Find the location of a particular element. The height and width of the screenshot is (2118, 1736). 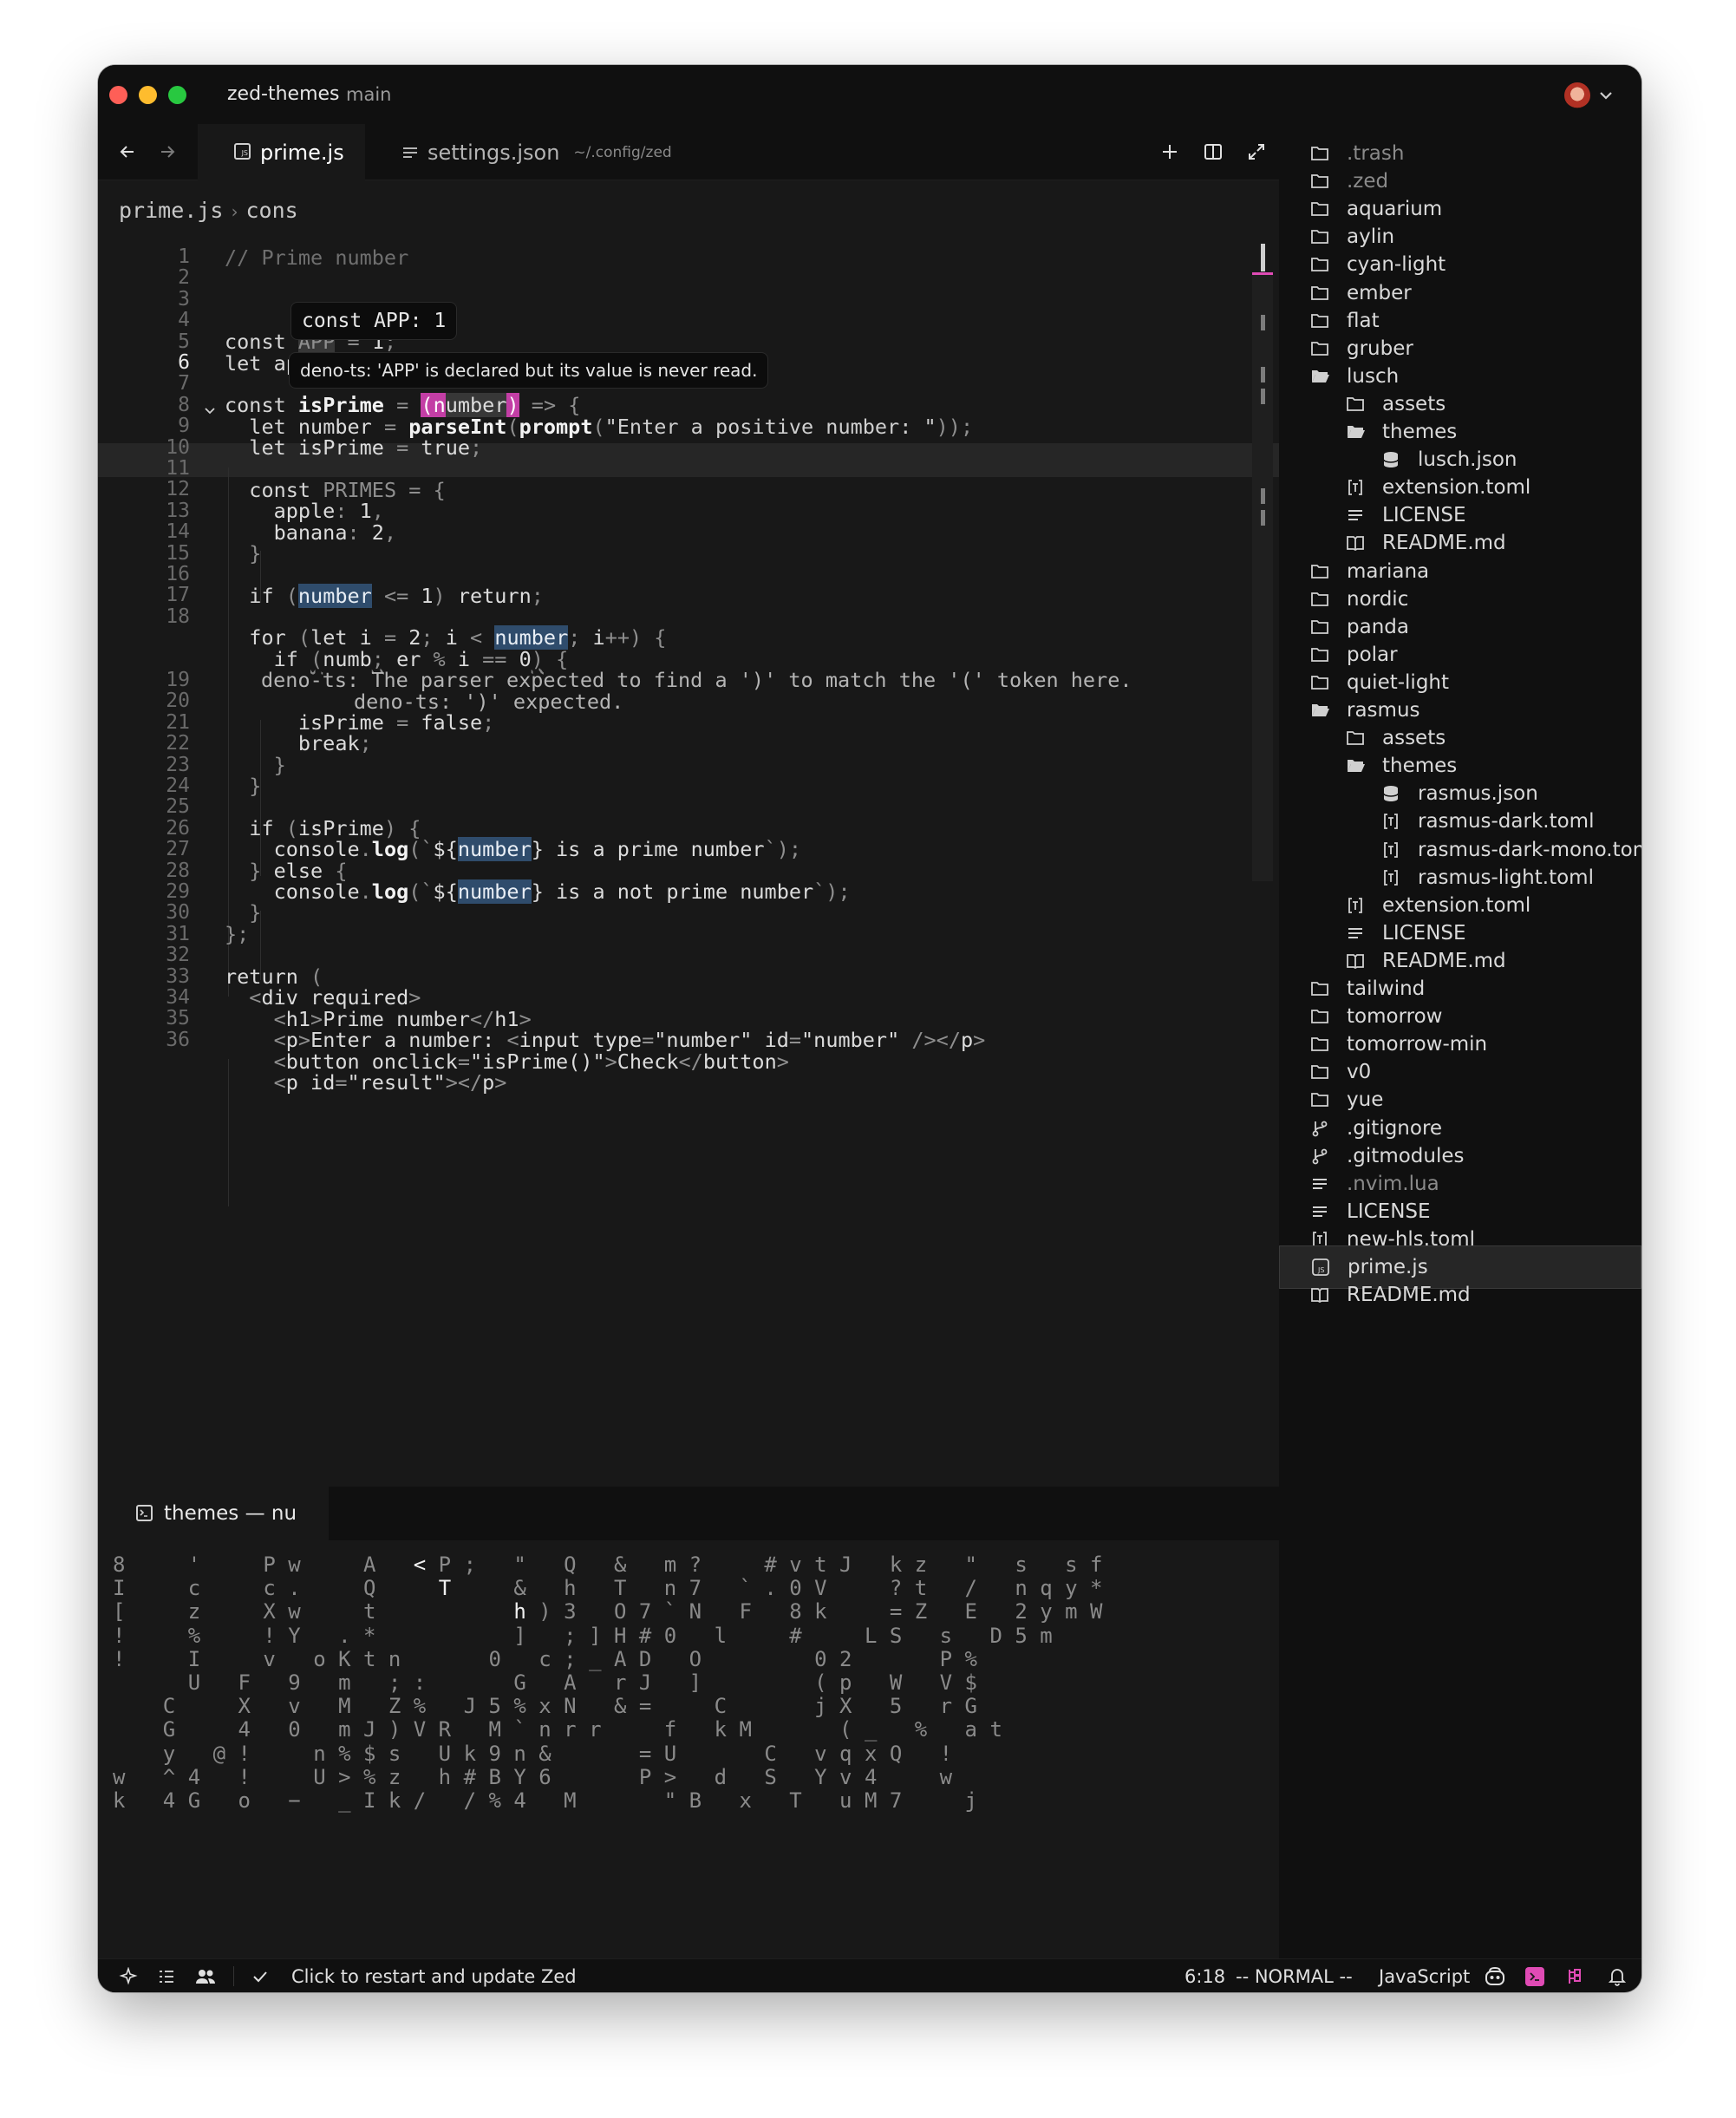

book-icon is located at coordinates (1320, 1295).